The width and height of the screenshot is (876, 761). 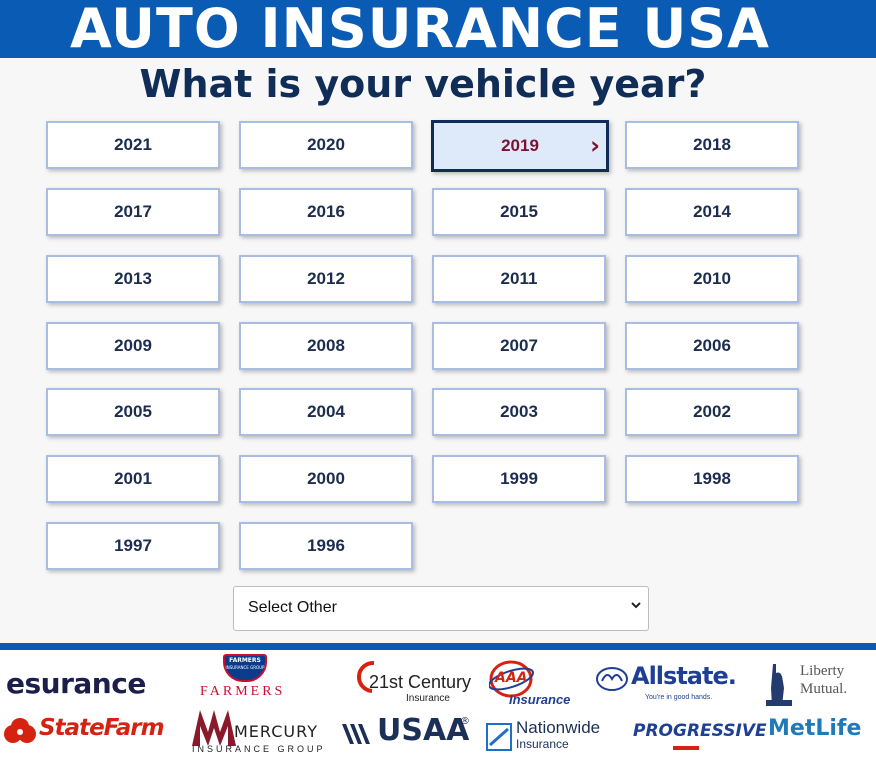 I want to click on year-button-2017: 2017, so click(x=133, y=212).